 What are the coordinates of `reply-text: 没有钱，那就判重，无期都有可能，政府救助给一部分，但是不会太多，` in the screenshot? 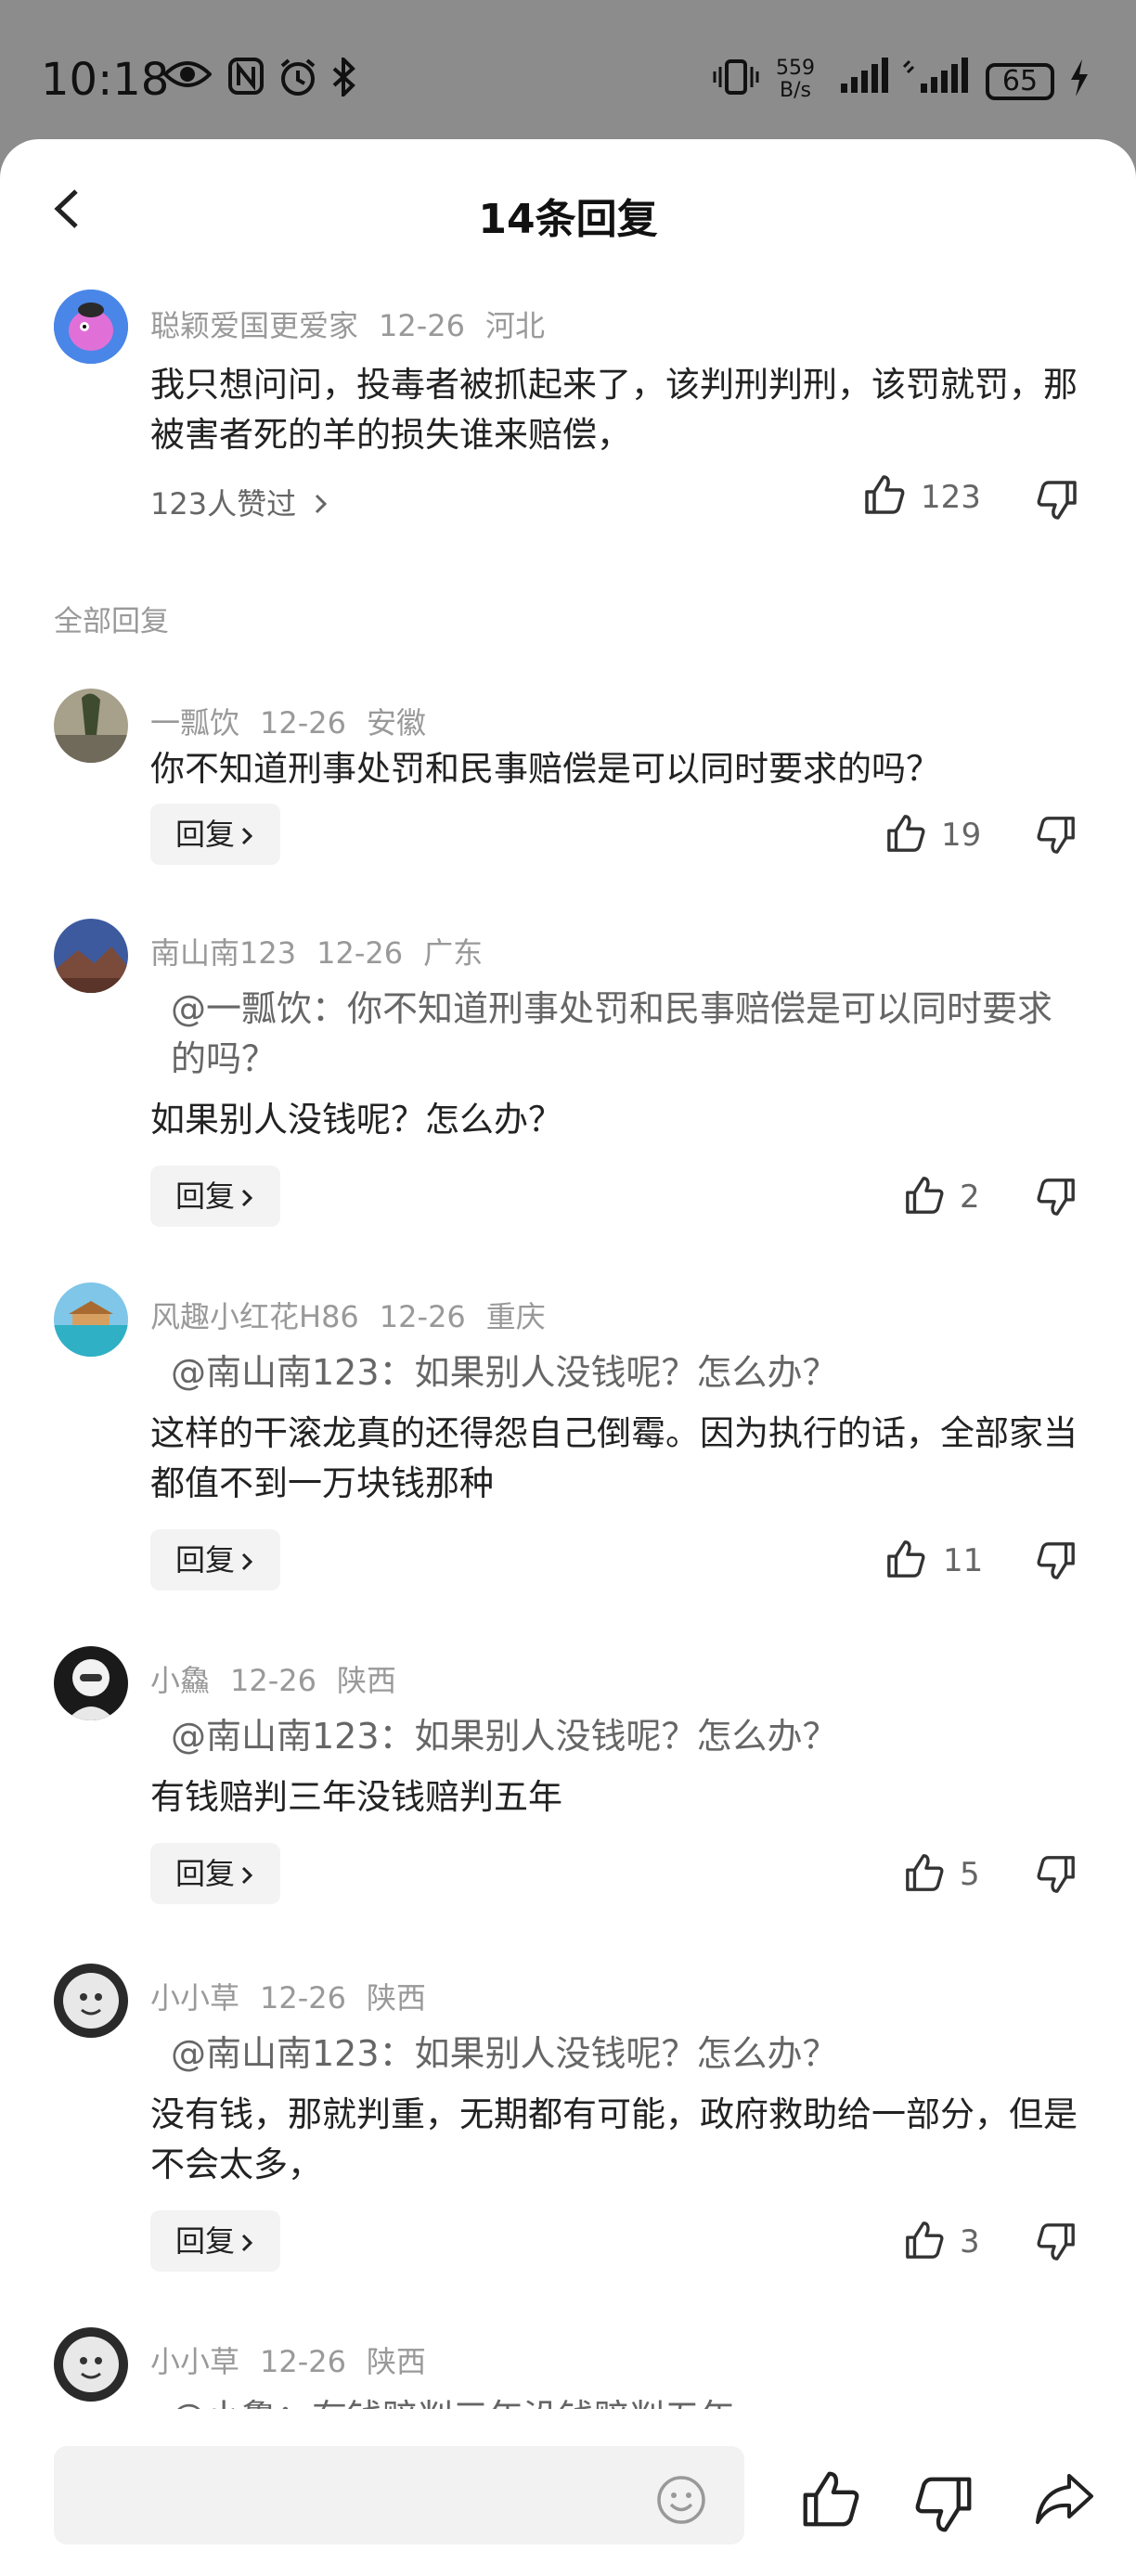 It's located at (614, 2139).